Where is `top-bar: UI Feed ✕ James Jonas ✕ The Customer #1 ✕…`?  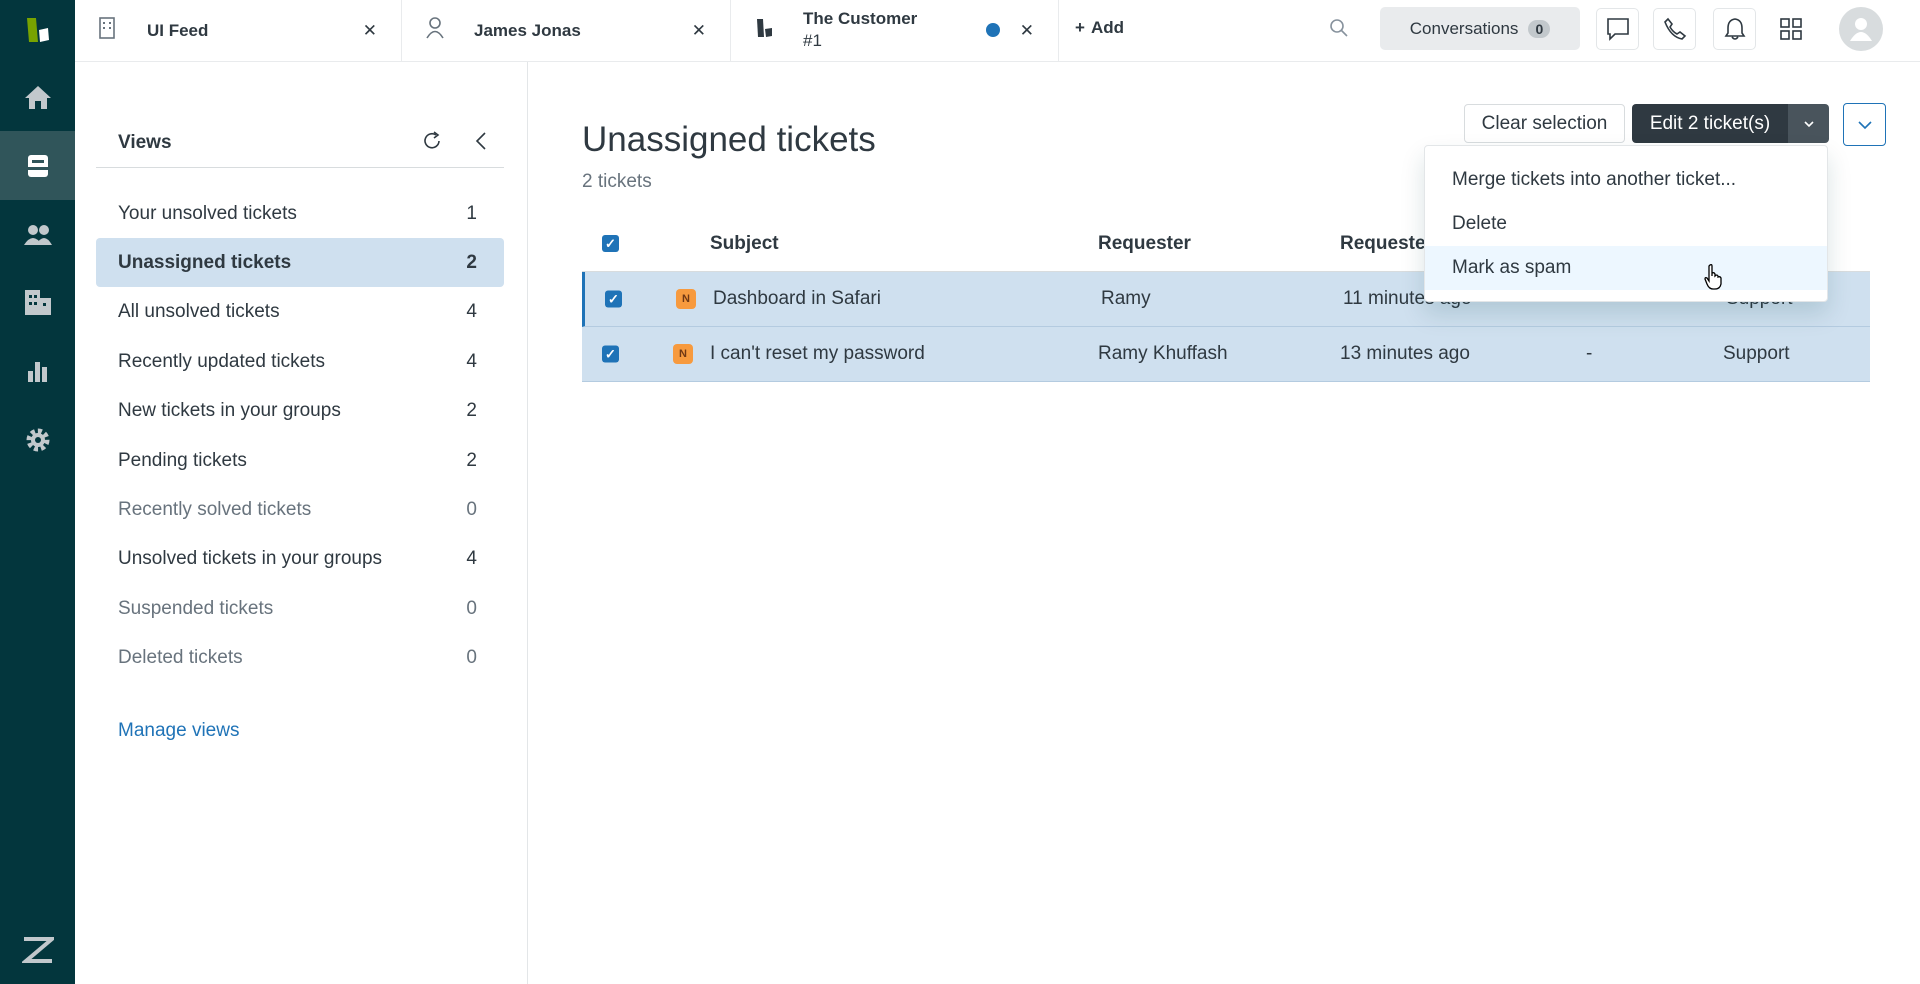 top-bar: UI Feed ✕ James Jonas ✕ The Customer #1 ✕… is located at coordinates (997, 31).